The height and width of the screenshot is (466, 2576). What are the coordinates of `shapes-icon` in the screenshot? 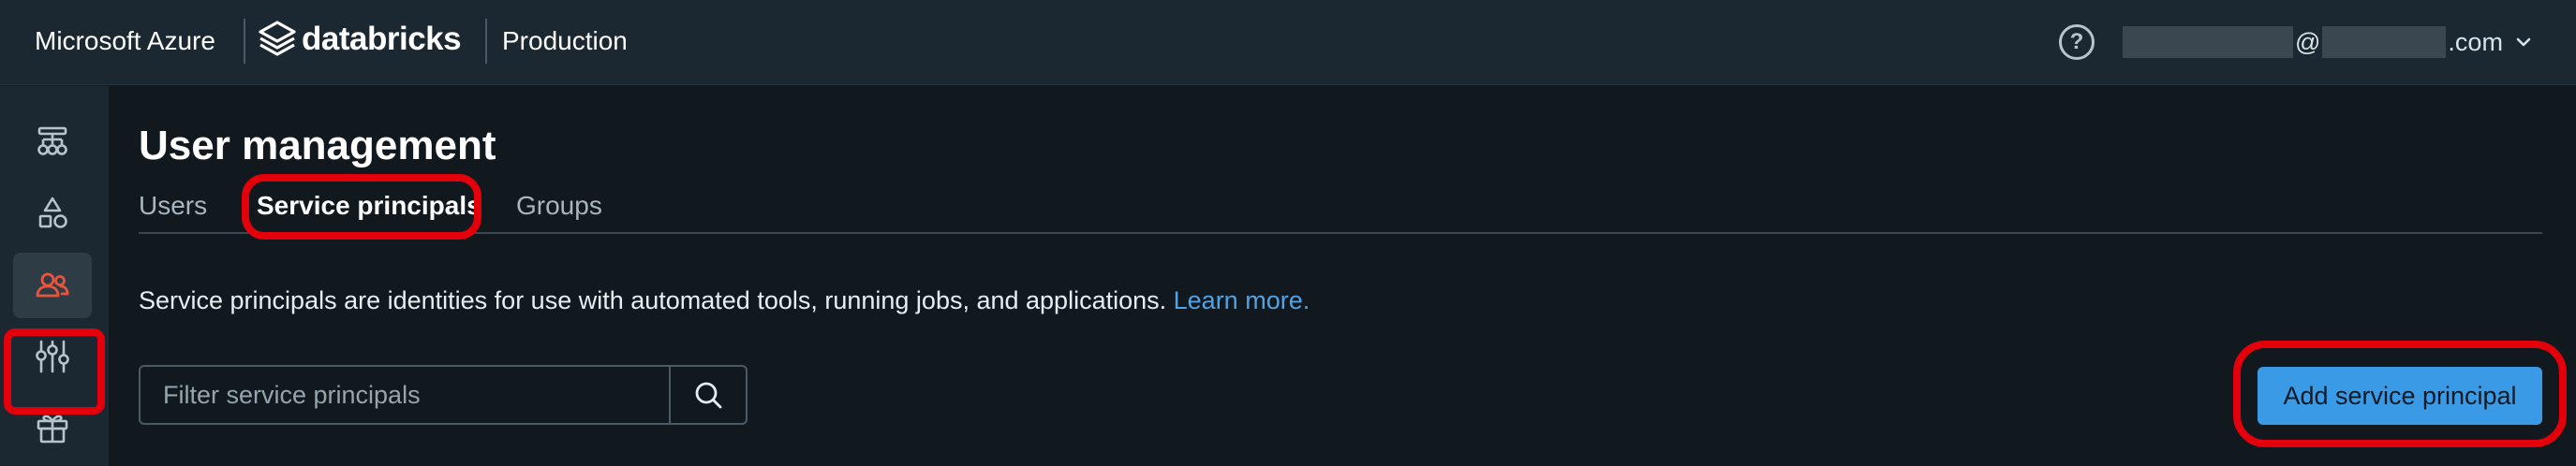 It's located at (52, 212).